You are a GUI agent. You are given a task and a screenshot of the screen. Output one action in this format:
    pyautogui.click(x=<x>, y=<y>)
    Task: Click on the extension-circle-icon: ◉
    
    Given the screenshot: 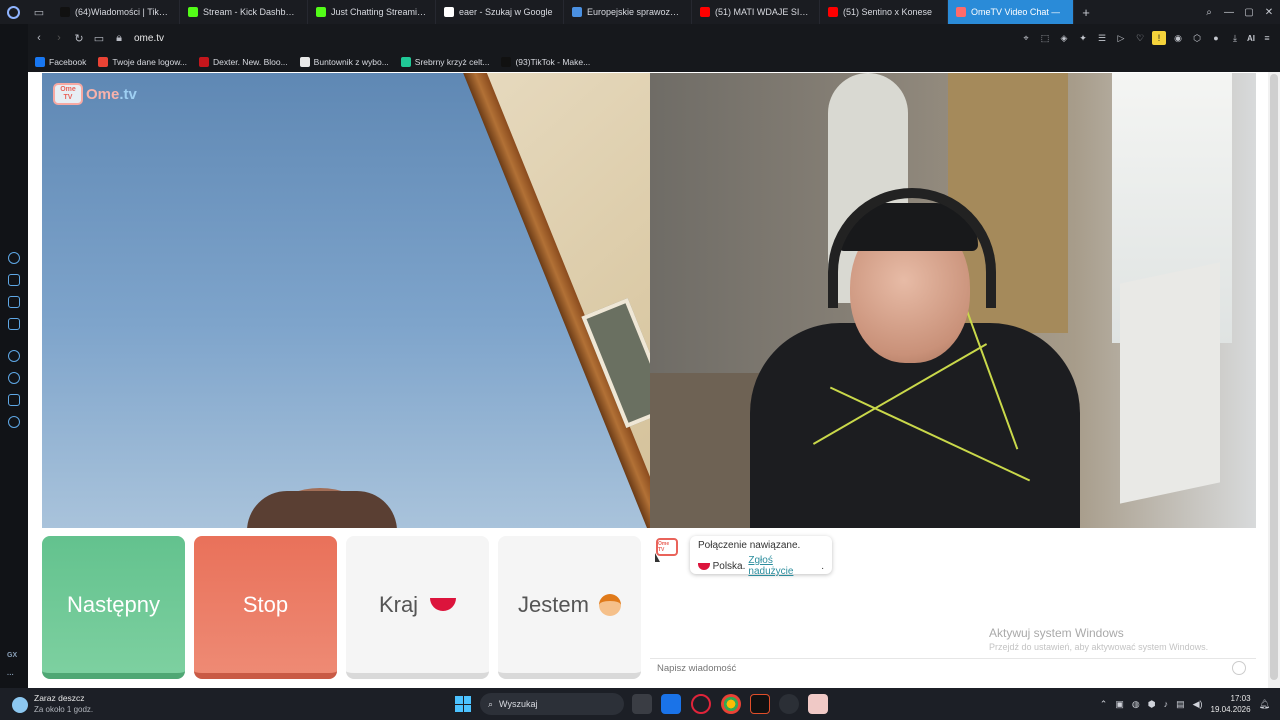 What is the action you would take?
    pyautogui.click(x=1178, y=38)
    